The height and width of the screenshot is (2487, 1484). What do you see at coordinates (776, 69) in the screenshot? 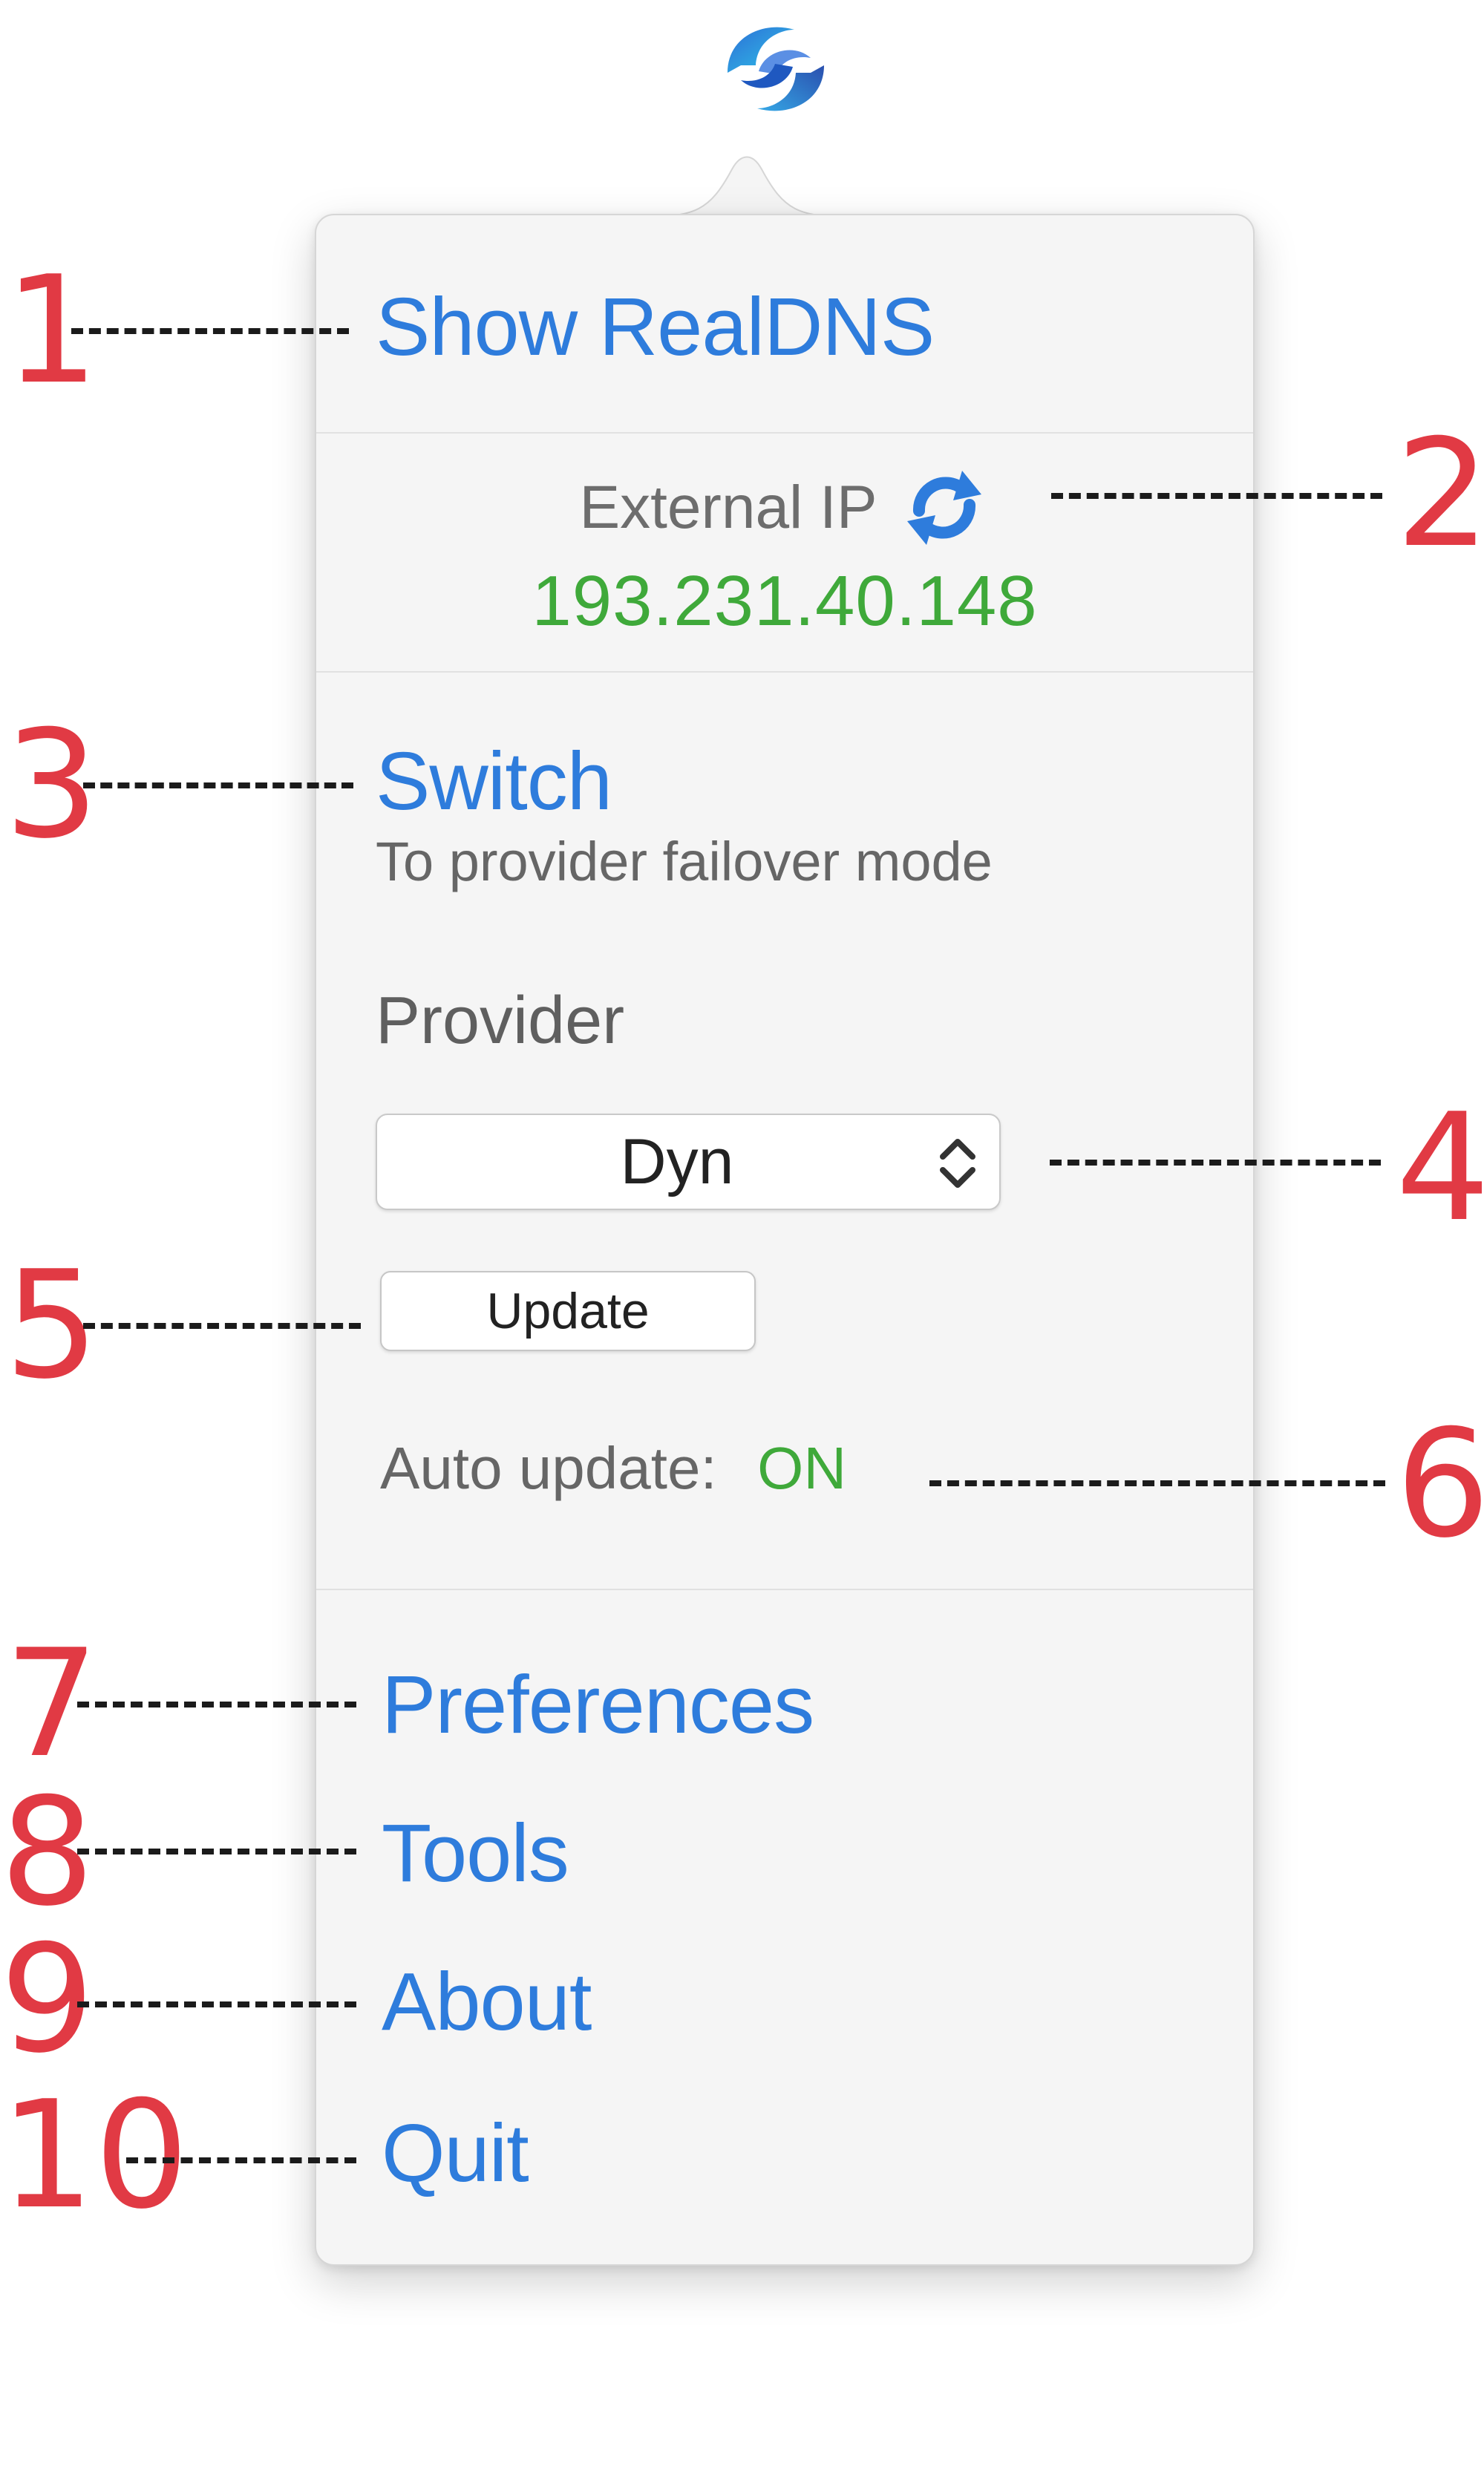
I see `realdns-logo-icon` at bounding box center [776, 69].